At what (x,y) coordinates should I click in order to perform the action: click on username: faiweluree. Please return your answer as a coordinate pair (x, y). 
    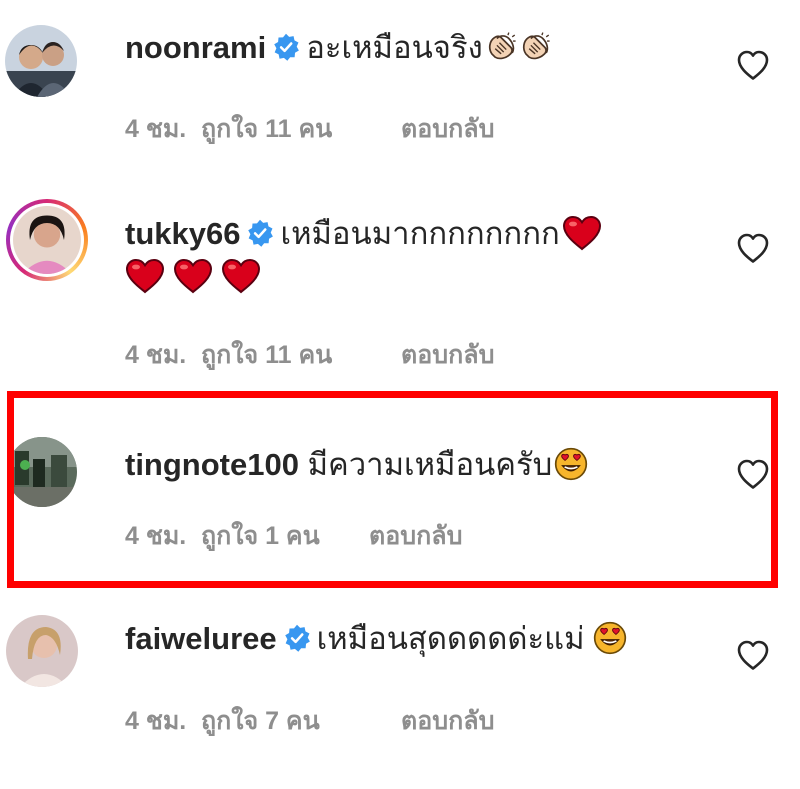
    Looking at the image, I should click on (201, 638).